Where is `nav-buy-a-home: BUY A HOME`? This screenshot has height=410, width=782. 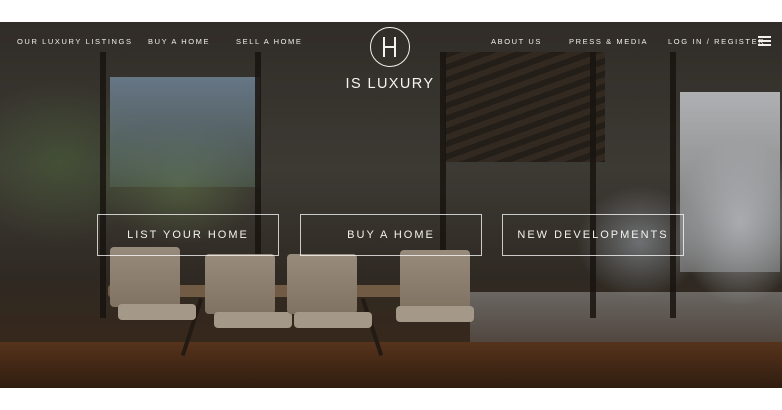 nav-buy-a-home: BUY A HOME is located at coordinates (179, 41).